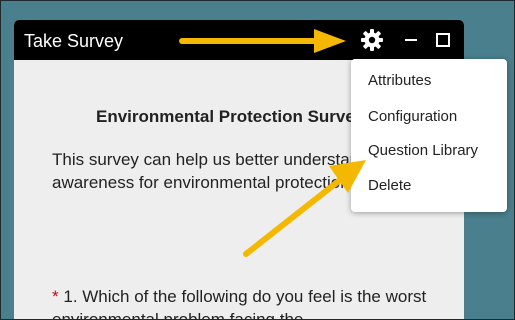  What do you see at coordinates (412, 40) in the screenshot?
I see `minimize-icon` at bounding box center [412, 40].